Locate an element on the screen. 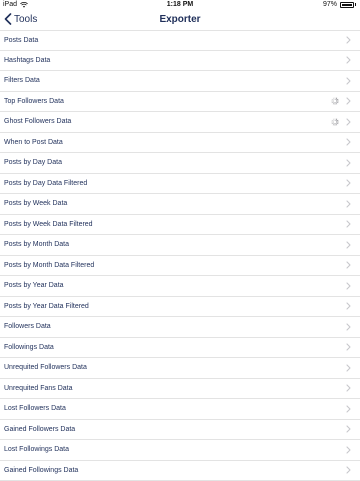 The image size is (360, 481). status-bar: iPad 1:18 PM 97% is located at coordinates (180, 5).